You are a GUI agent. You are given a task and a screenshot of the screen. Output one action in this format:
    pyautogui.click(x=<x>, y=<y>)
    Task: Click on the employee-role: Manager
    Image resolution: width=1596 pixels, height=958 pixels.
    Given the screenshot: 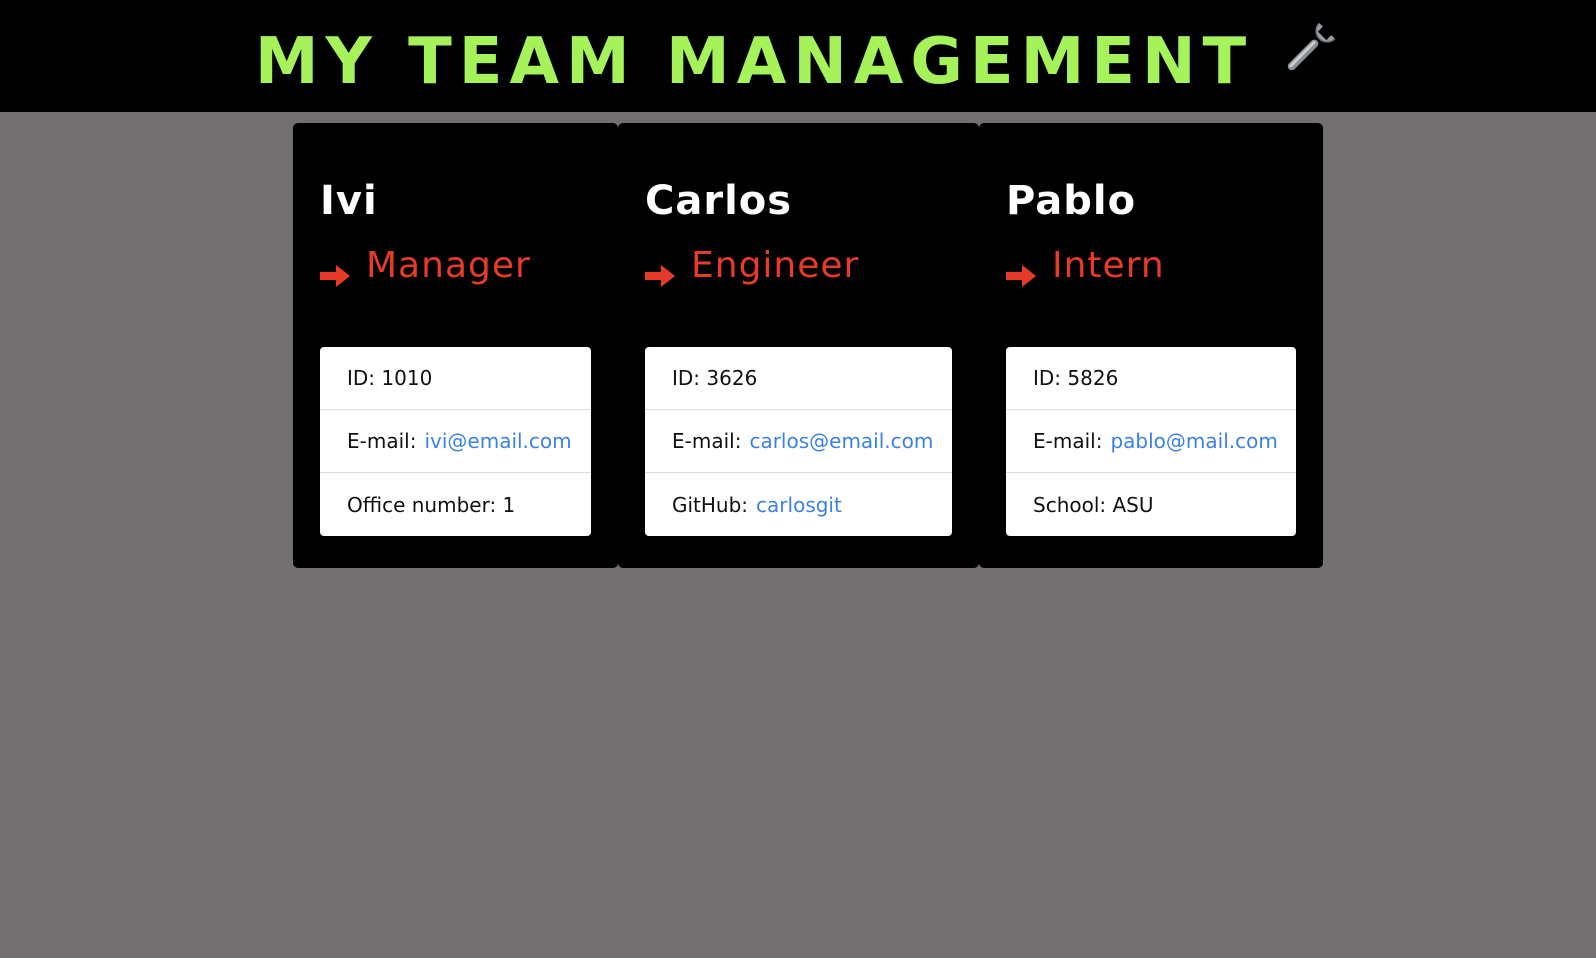 What is the action you would take?
    pyautogui.click(x=425, y=266)
    